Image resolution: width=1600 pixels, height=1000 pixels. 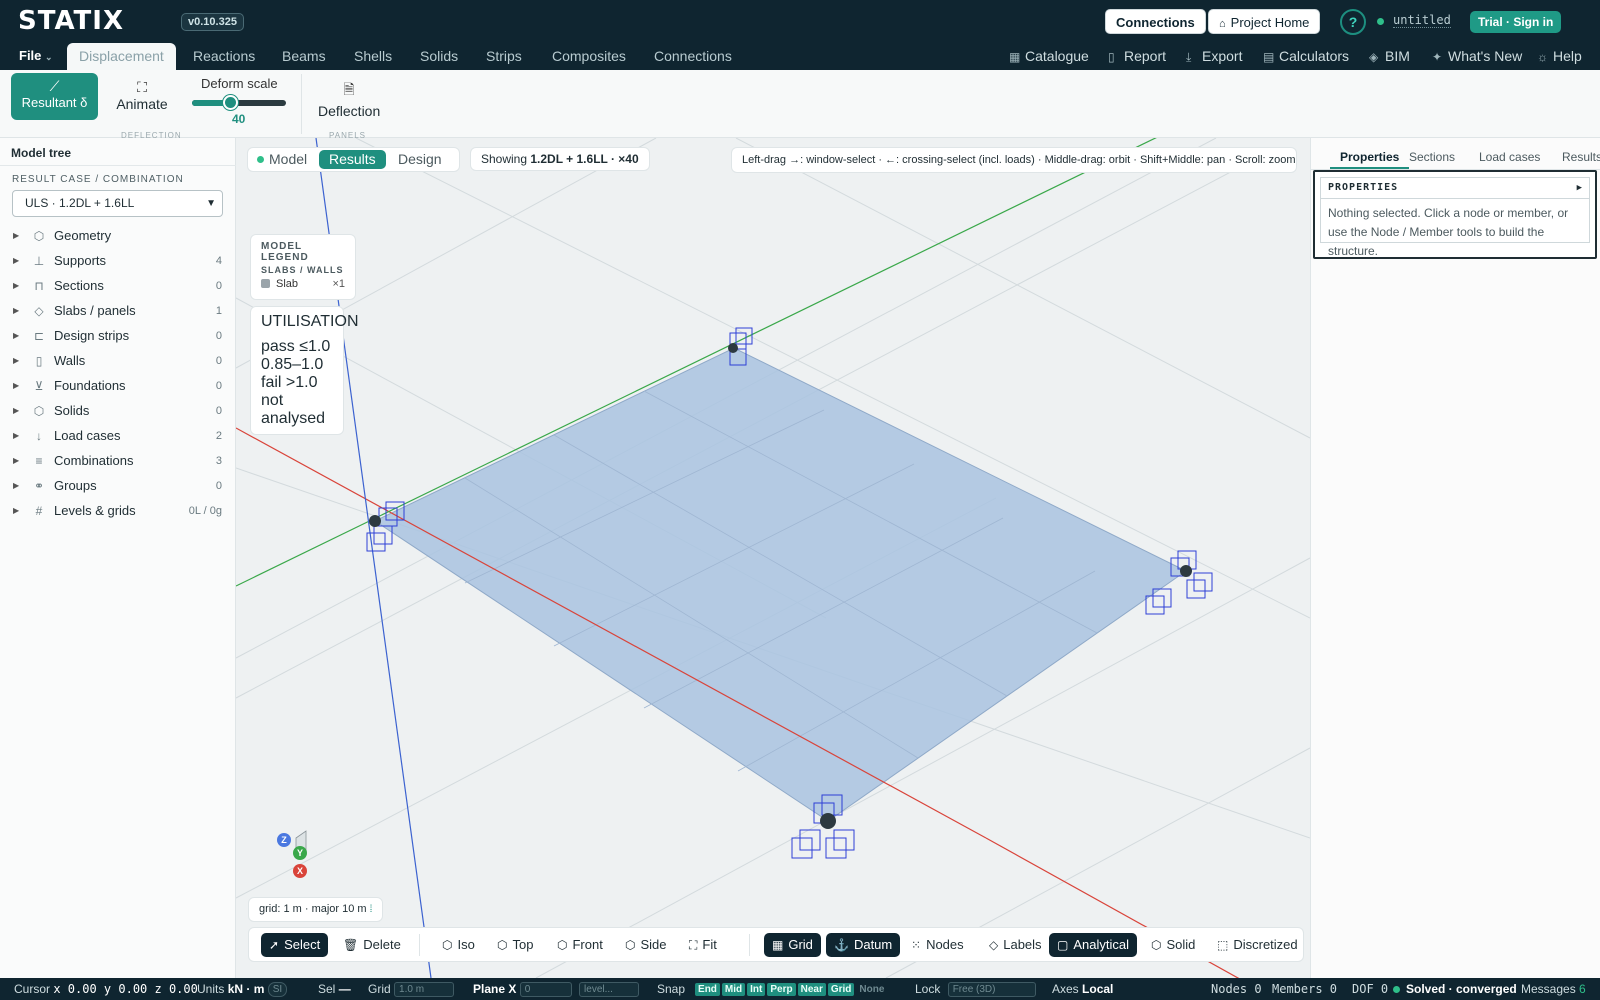 What do you see at coordinates (991, 990) in the screenshot?
I see `lock-select: Free (3D)` at bounding box center [991, 990].